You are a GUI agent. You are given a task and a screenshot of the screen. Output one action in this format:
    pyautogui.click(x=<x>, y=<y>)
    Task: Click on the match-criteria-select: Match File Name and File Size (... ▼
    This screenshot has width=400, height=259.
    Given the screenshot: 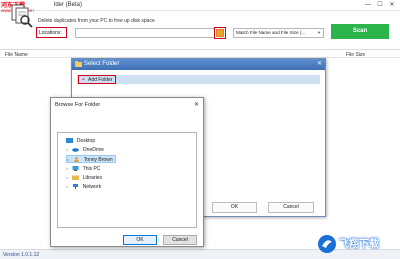 What is the action you would take?
    pyautogui.click(x=278, y=33)
    